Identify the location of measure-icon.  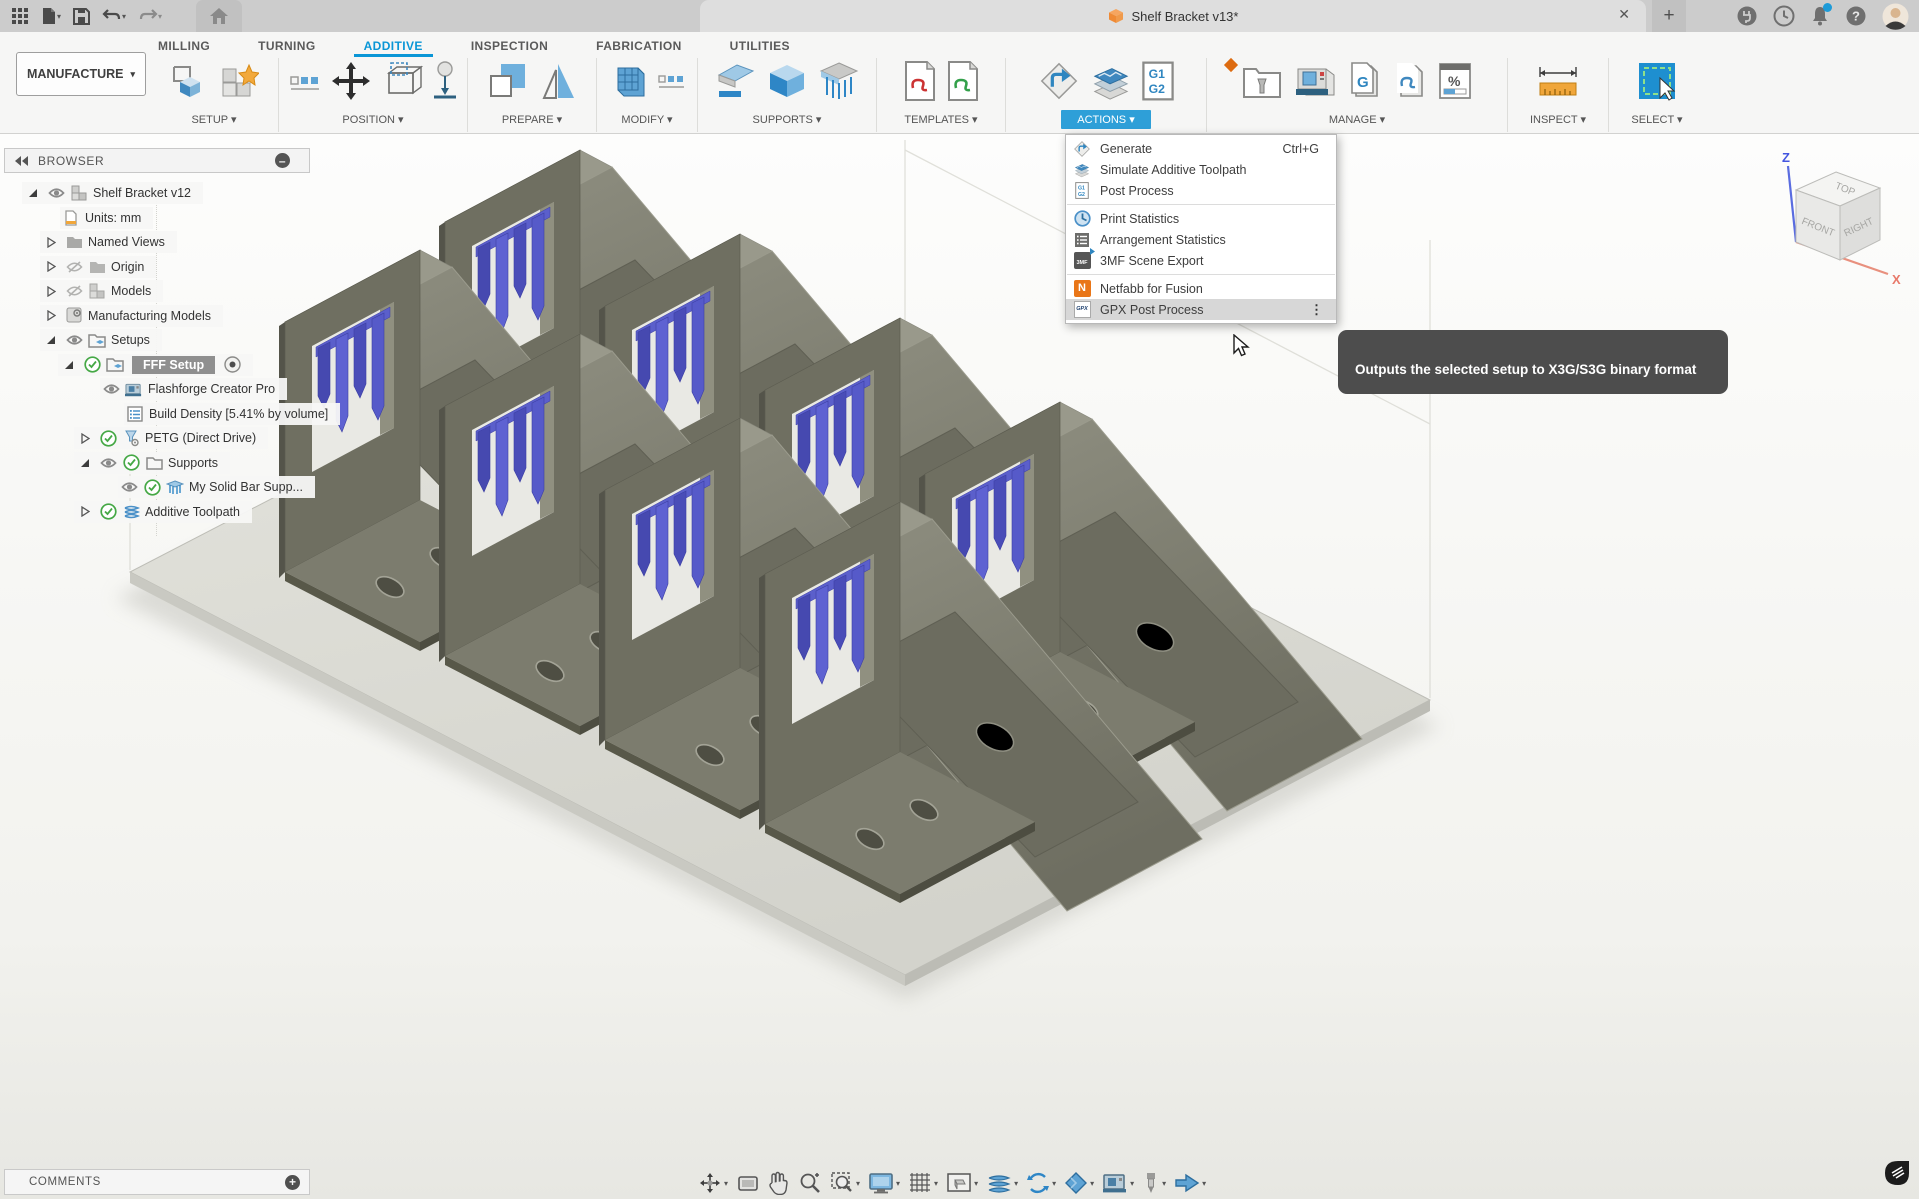
(1558, 81).